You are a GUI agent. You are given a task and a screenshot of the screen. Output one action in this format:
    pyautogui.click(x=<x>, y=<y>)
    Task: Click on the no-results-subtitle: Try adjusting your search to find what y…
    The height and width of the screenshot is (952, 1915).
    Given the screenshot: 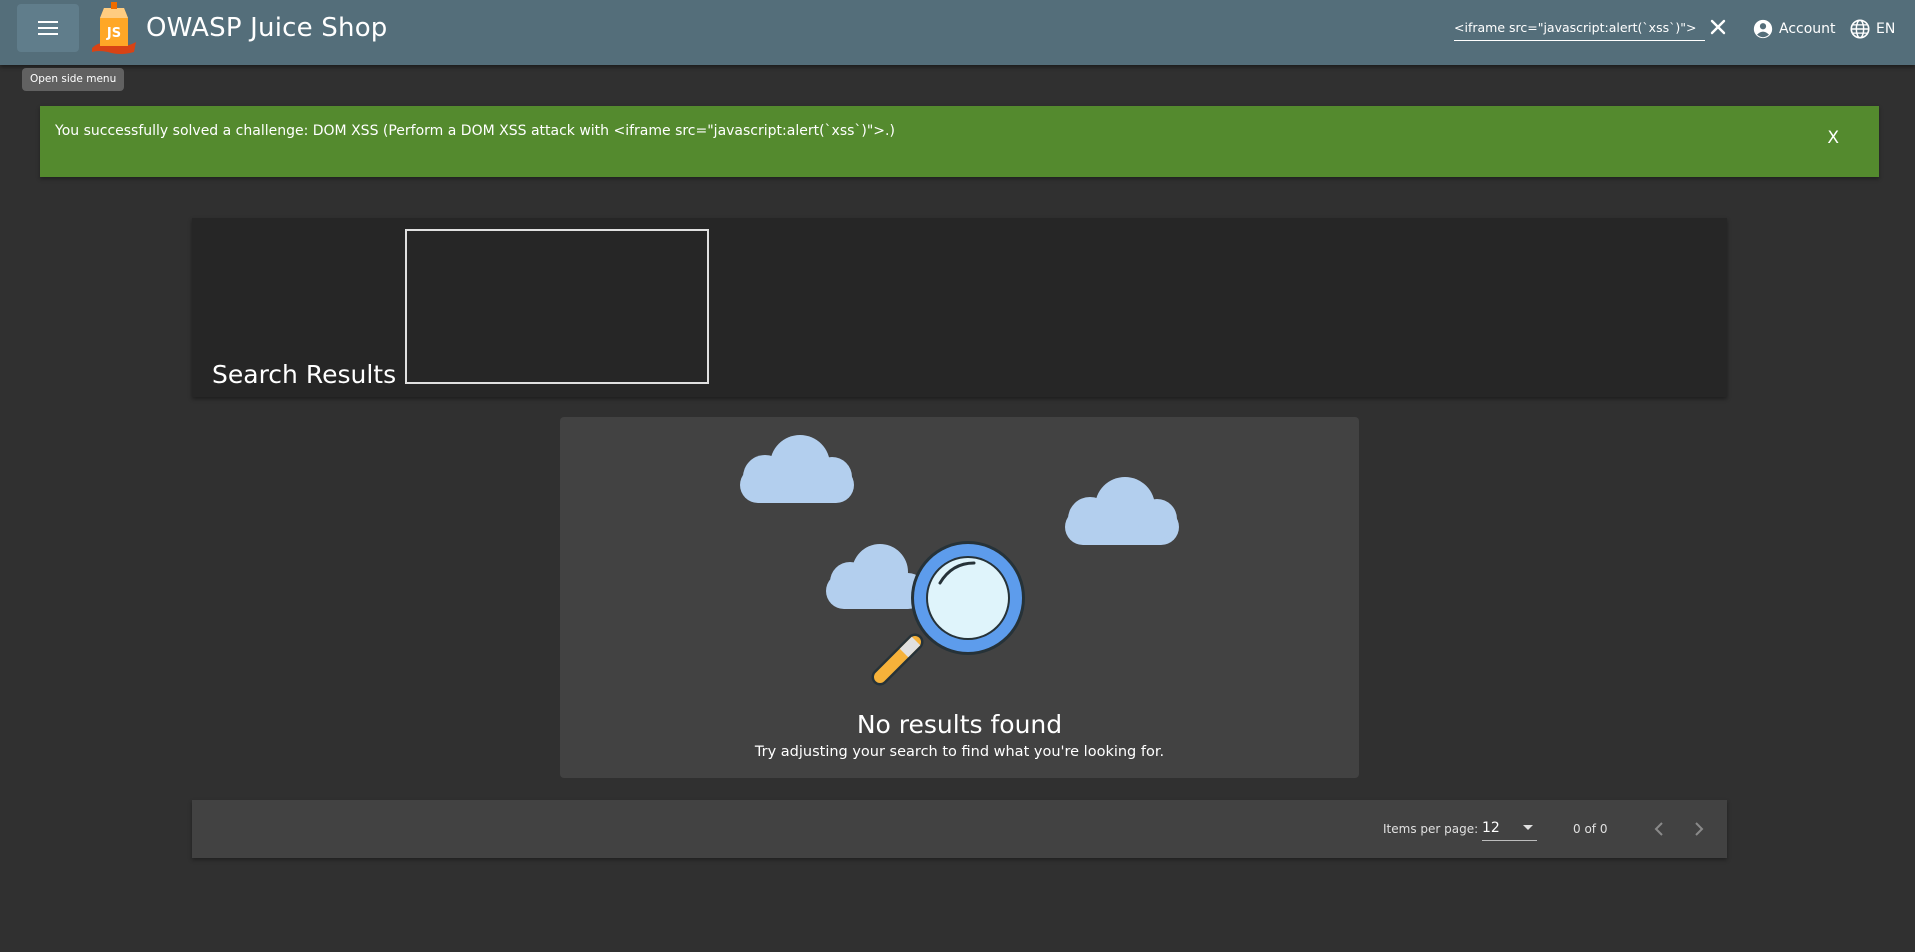 What is the action you would take?
    pyautogui.click(x=959, y=752)
    